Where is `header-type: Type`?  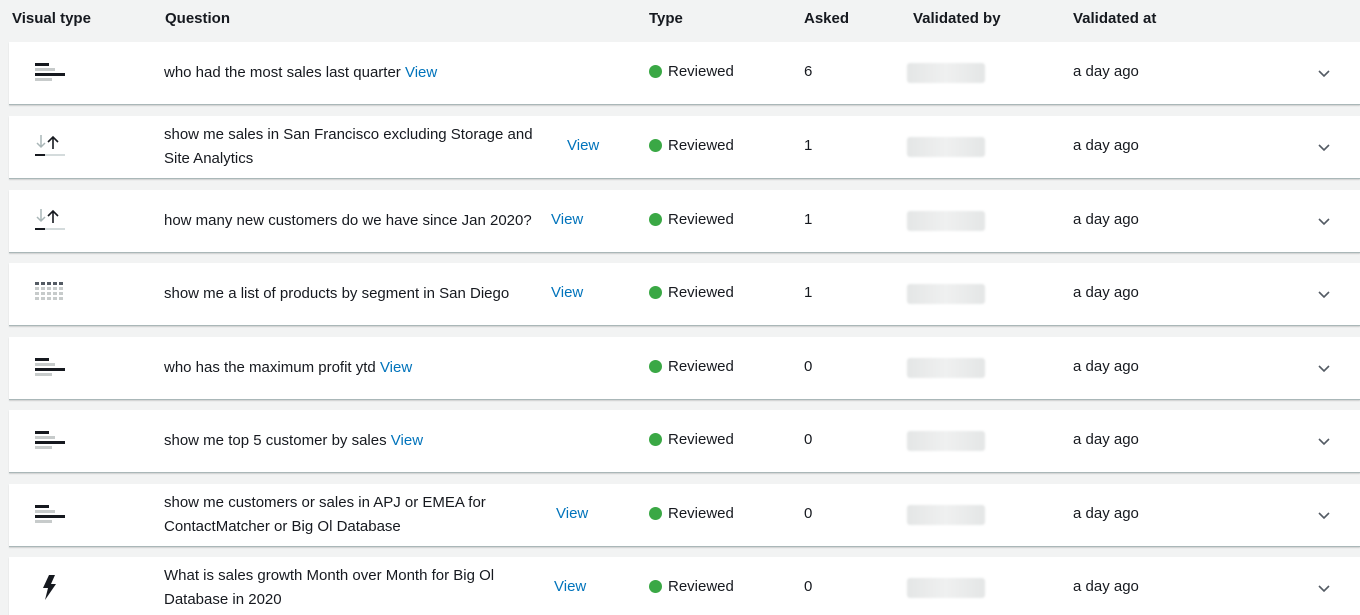 header-type: Type is located at coordinates (666, 18).